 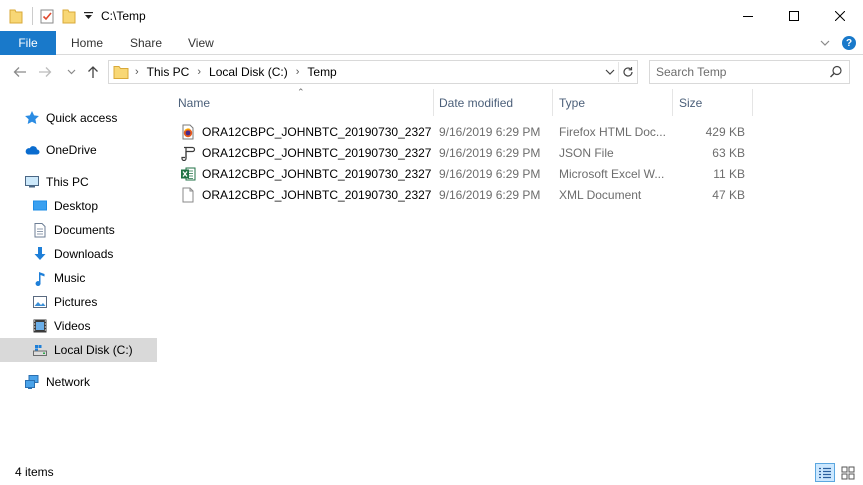 What do you see at coordinates (40, 326) in the screenshot?
I see `videos-icon` at bounding box center [40, 326].